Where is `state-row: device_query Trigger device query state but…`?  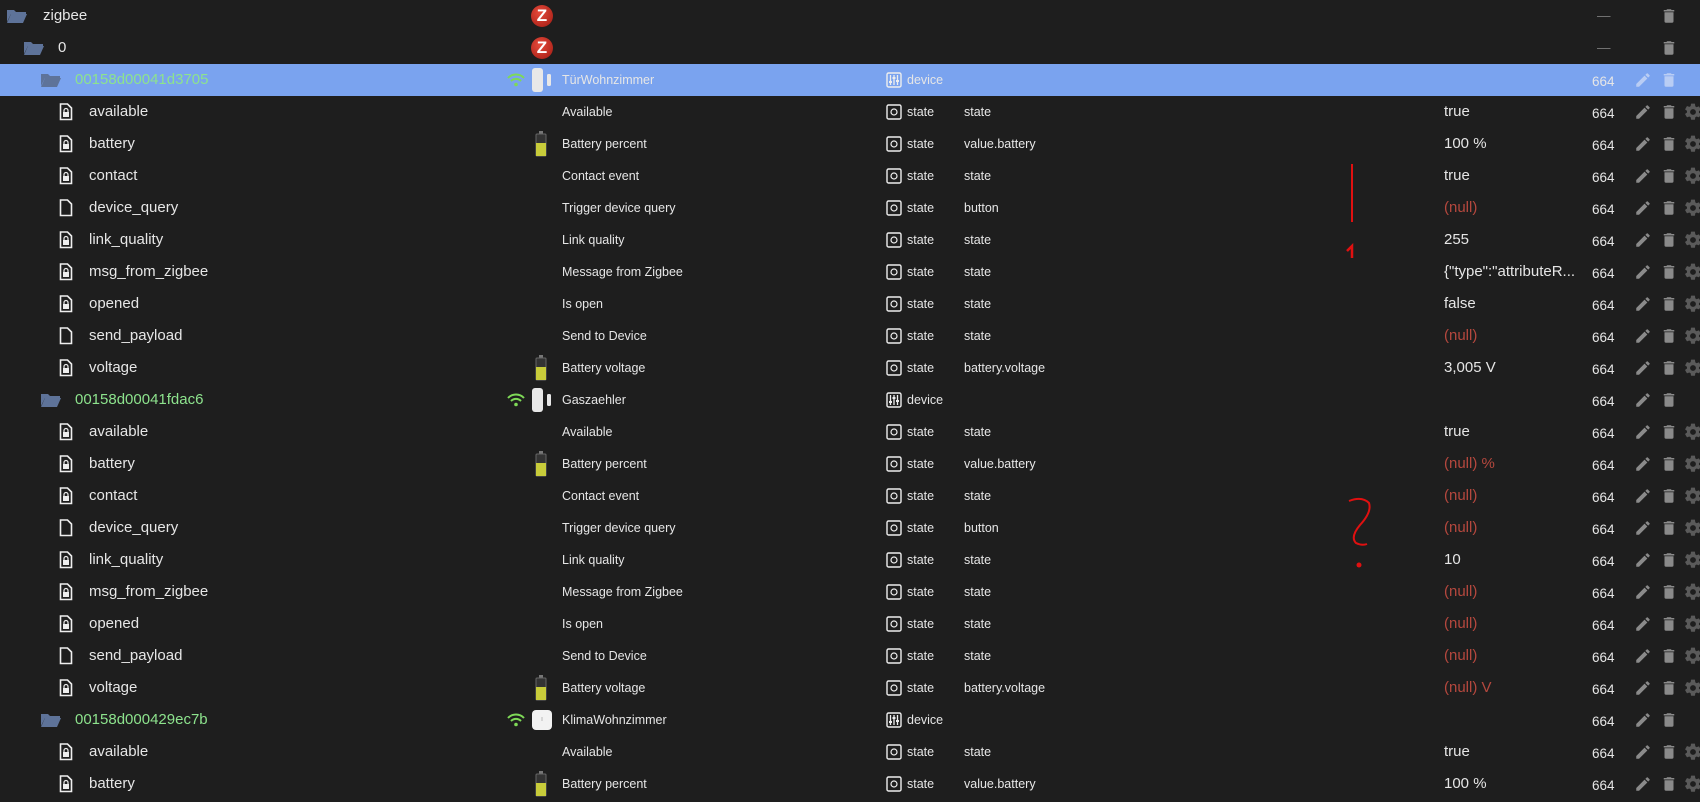 state-row: device_query Trigger device query state but… is located at coordinates (850, 208).